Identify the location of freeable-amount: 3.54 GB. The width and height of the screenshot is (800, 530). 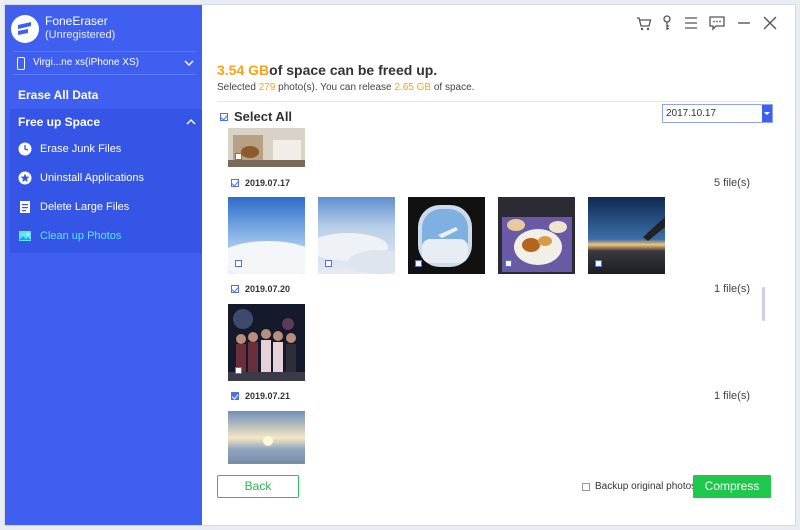
(243, 70).